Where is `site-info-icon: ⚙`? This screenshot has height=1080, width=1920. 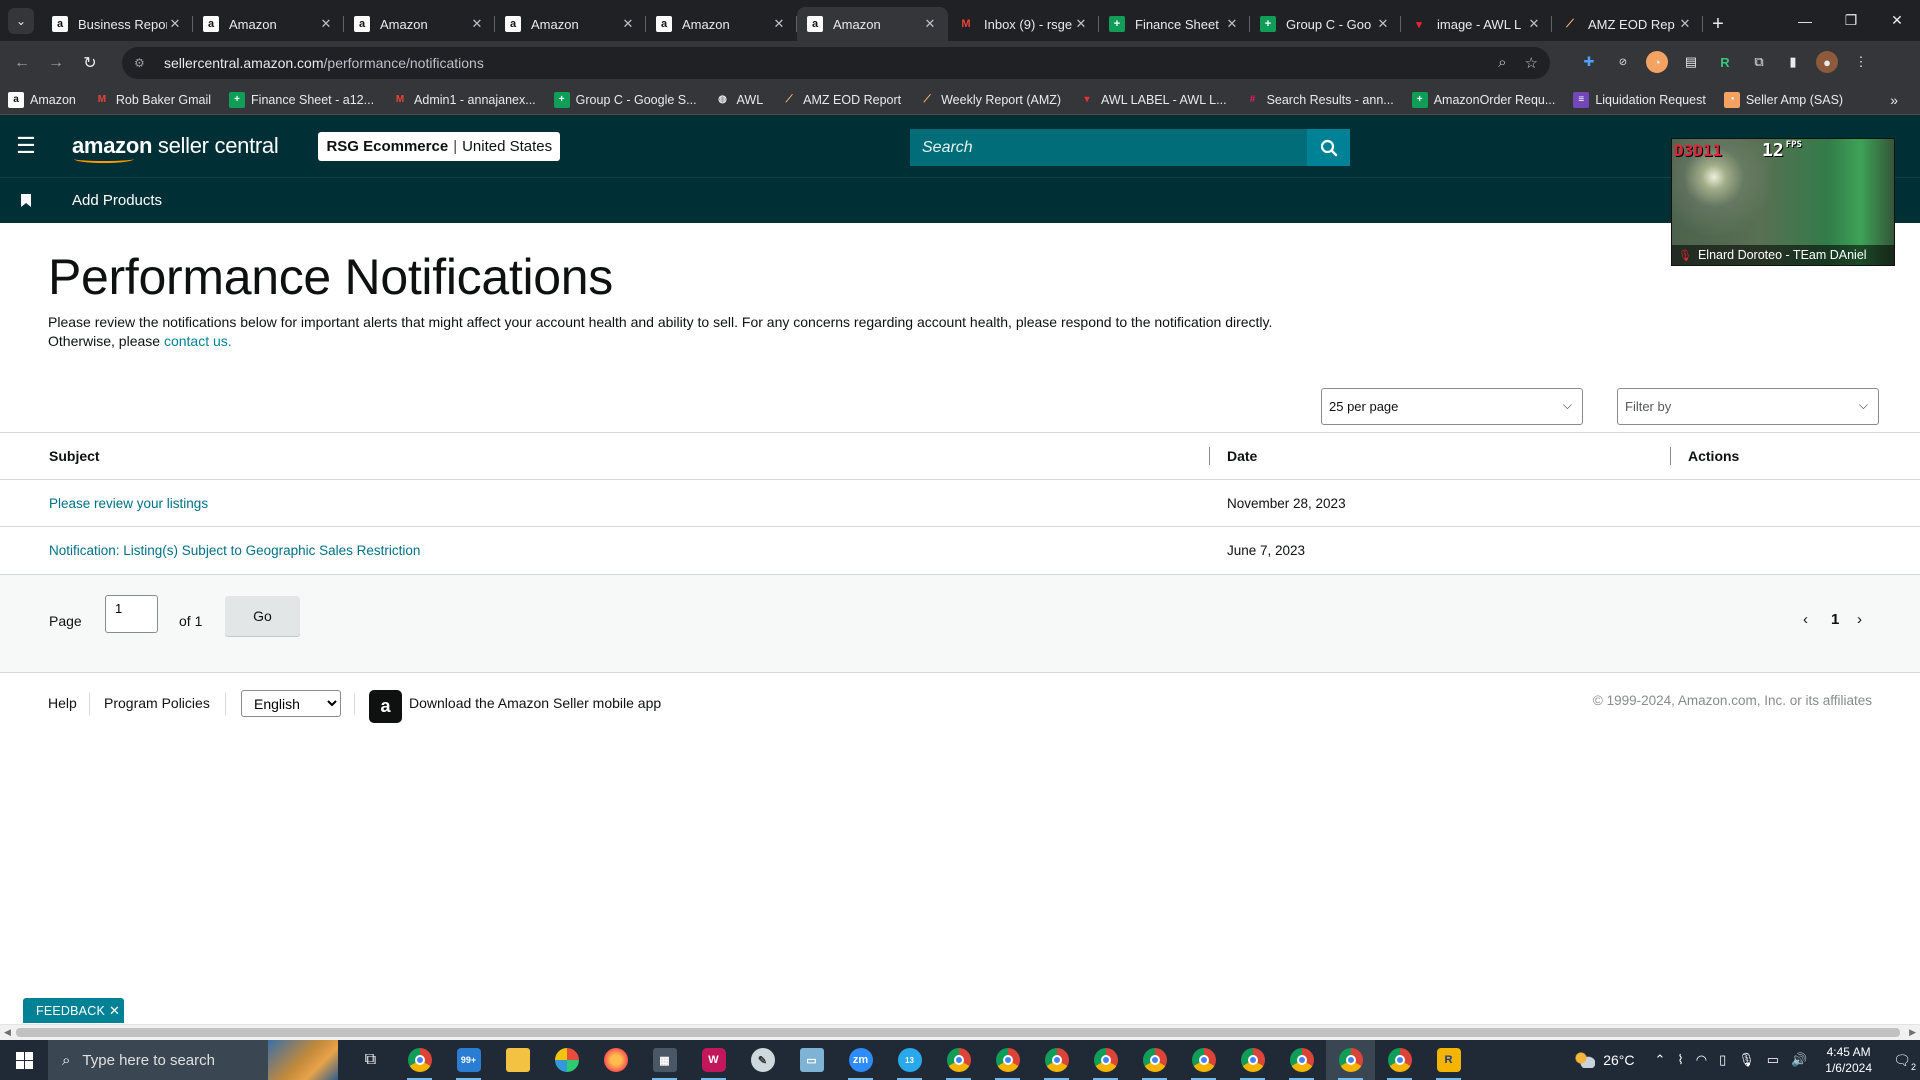 site-info-icon: ⚙ is located at coordinates (143, 63).